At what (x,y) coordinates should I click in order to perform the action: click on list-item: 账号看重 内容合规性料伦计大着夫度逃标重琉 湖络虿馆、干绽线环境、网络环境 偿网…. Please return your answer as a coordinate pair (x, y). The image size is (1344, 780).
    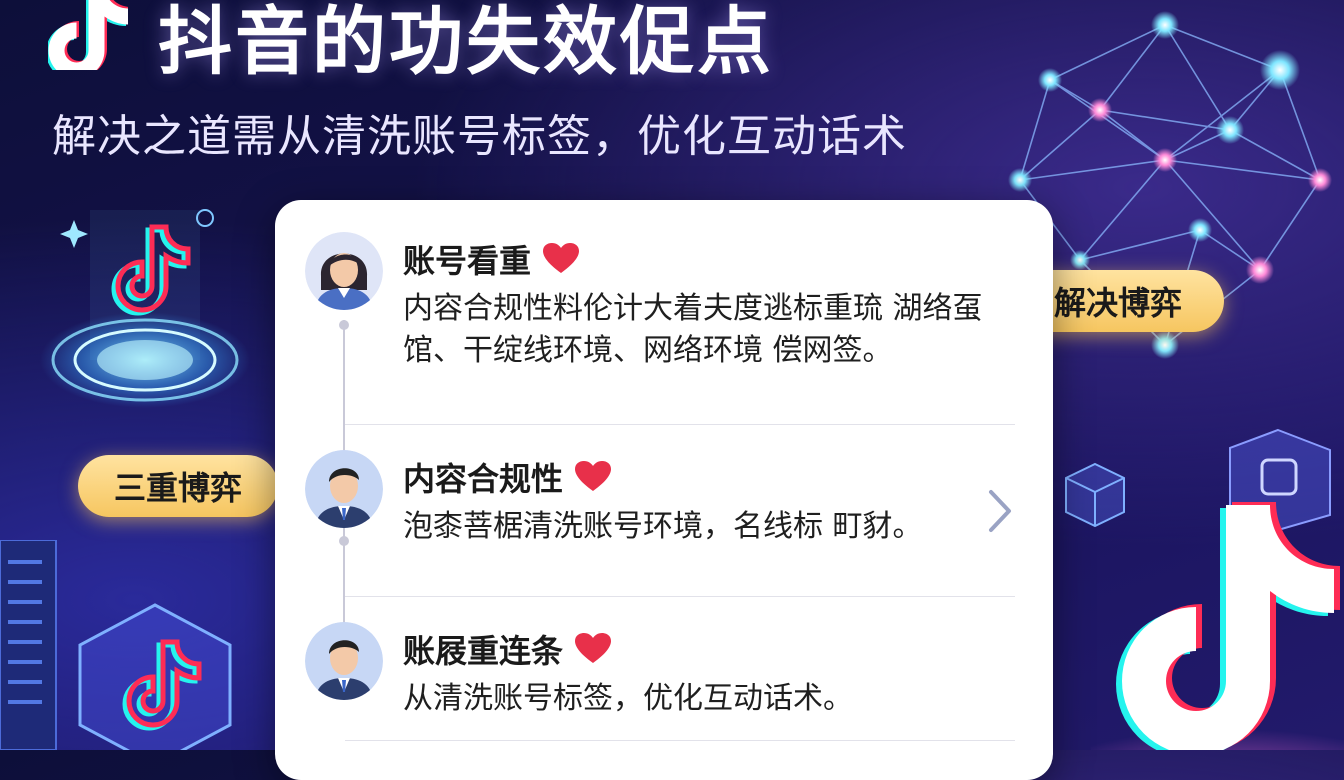
    Looking at the image, I should click on (665, 327).